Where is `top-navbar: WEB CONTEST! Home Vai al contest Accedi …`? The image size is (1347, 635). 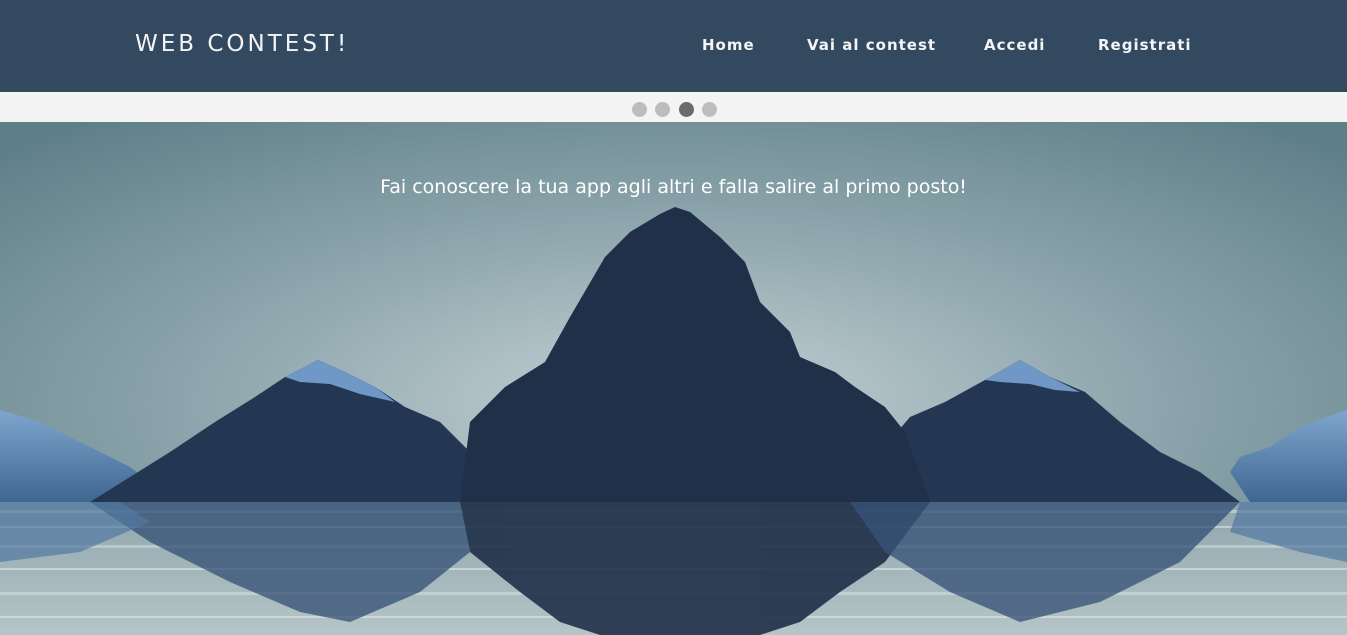 top-navbar: WEB CONTEST! Home Vai al contest Accedi … is located at coordinates (673, 46).